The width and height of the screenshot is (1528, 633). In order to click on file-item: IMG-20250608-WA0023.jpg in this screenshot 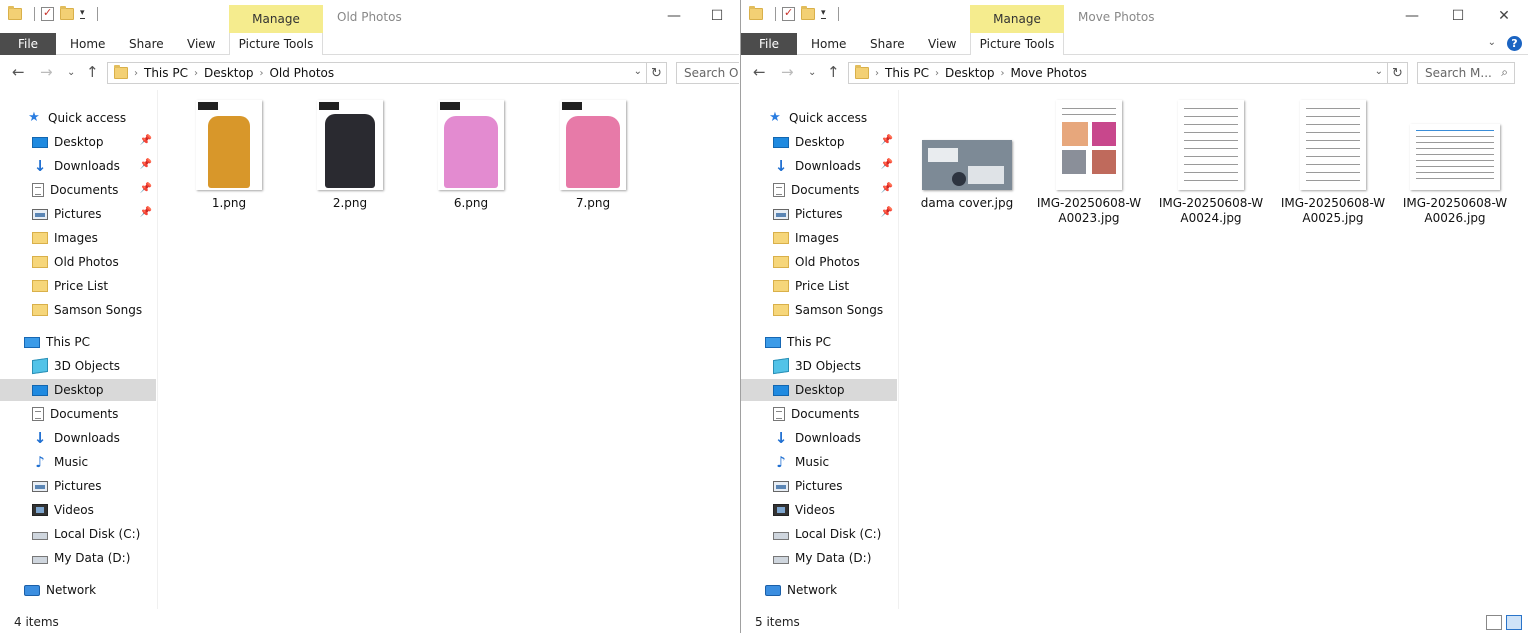, I will do `click(1089, 163)`.